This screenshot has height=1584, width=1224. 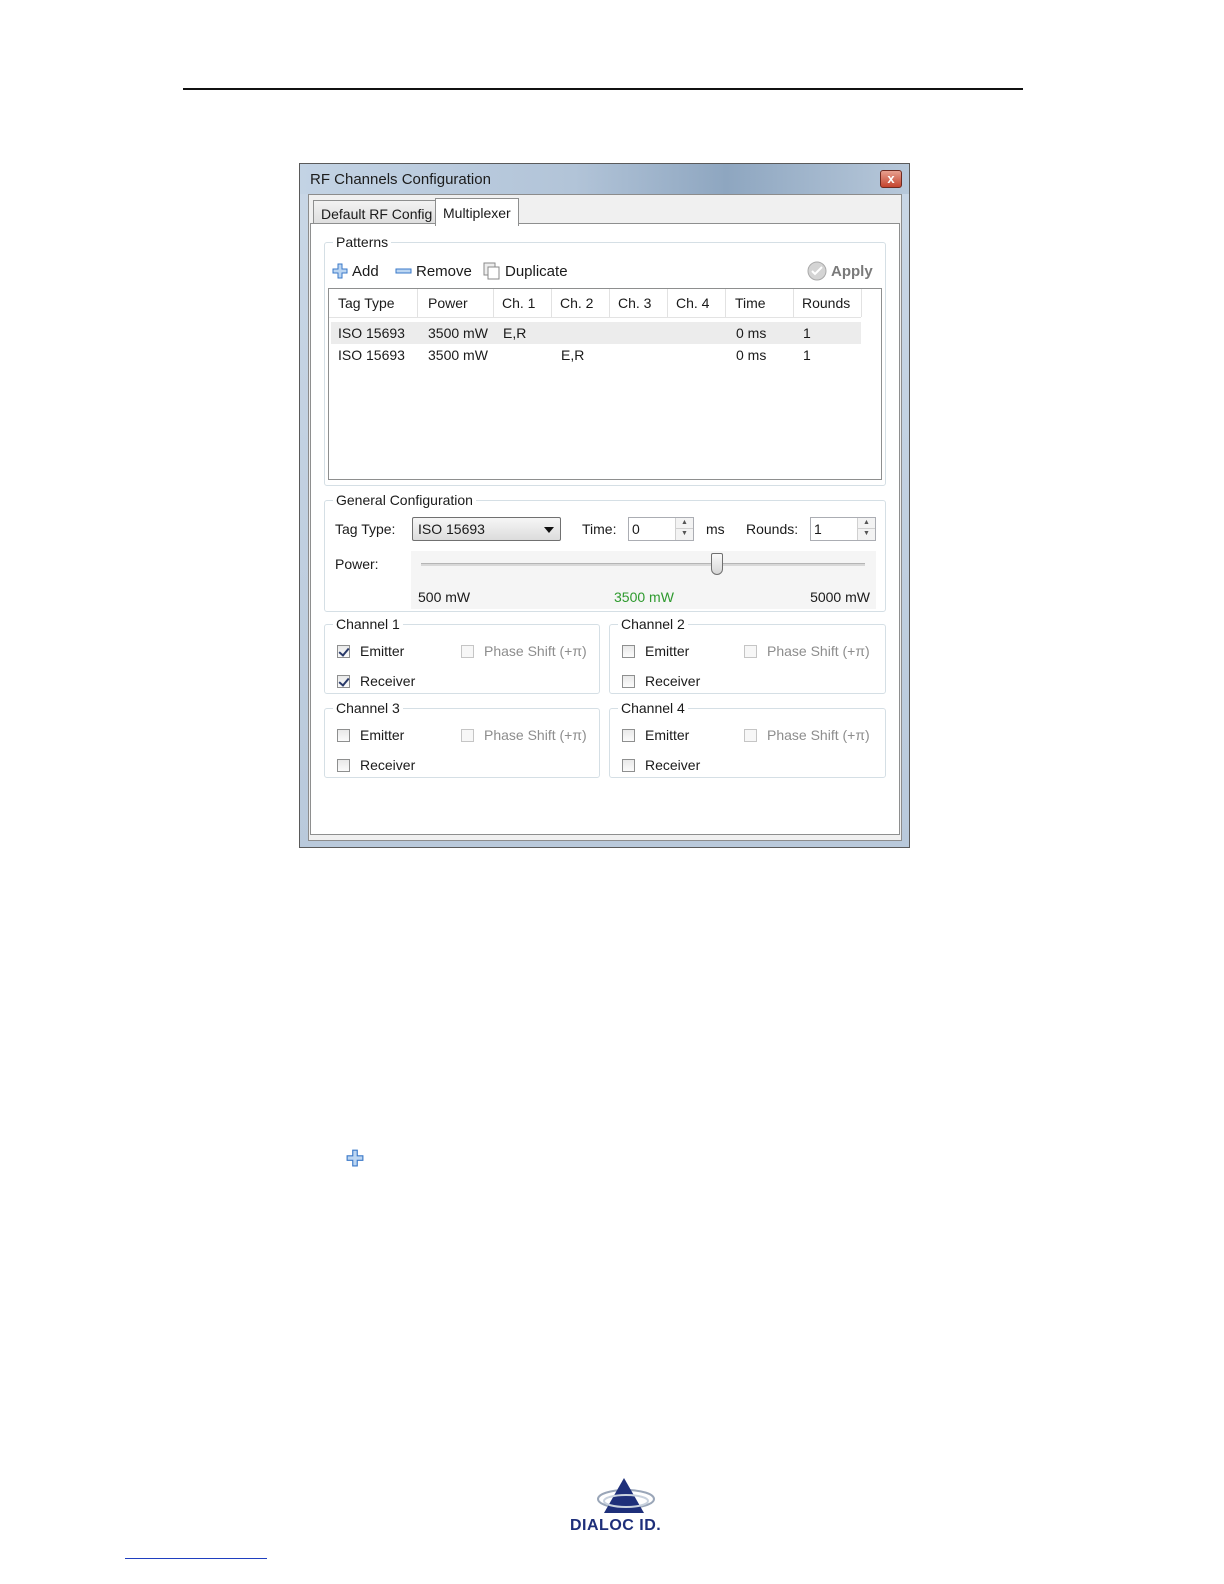 I want to click on power-label: Power:, so click(x=357, y=564).